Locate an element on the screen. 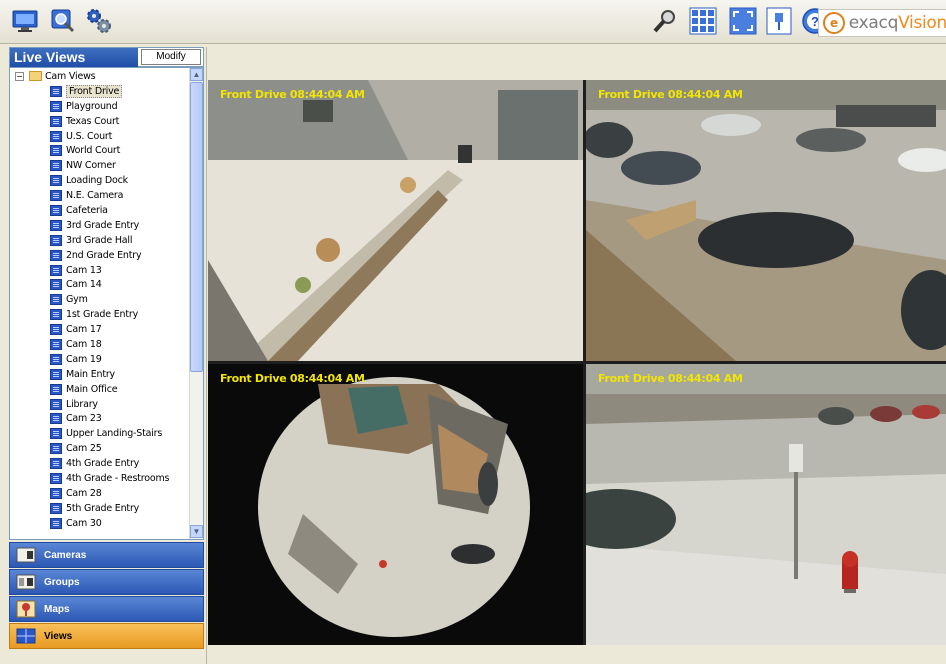  tree-item-label: Cafeteria is located at coordinates (87, 210).